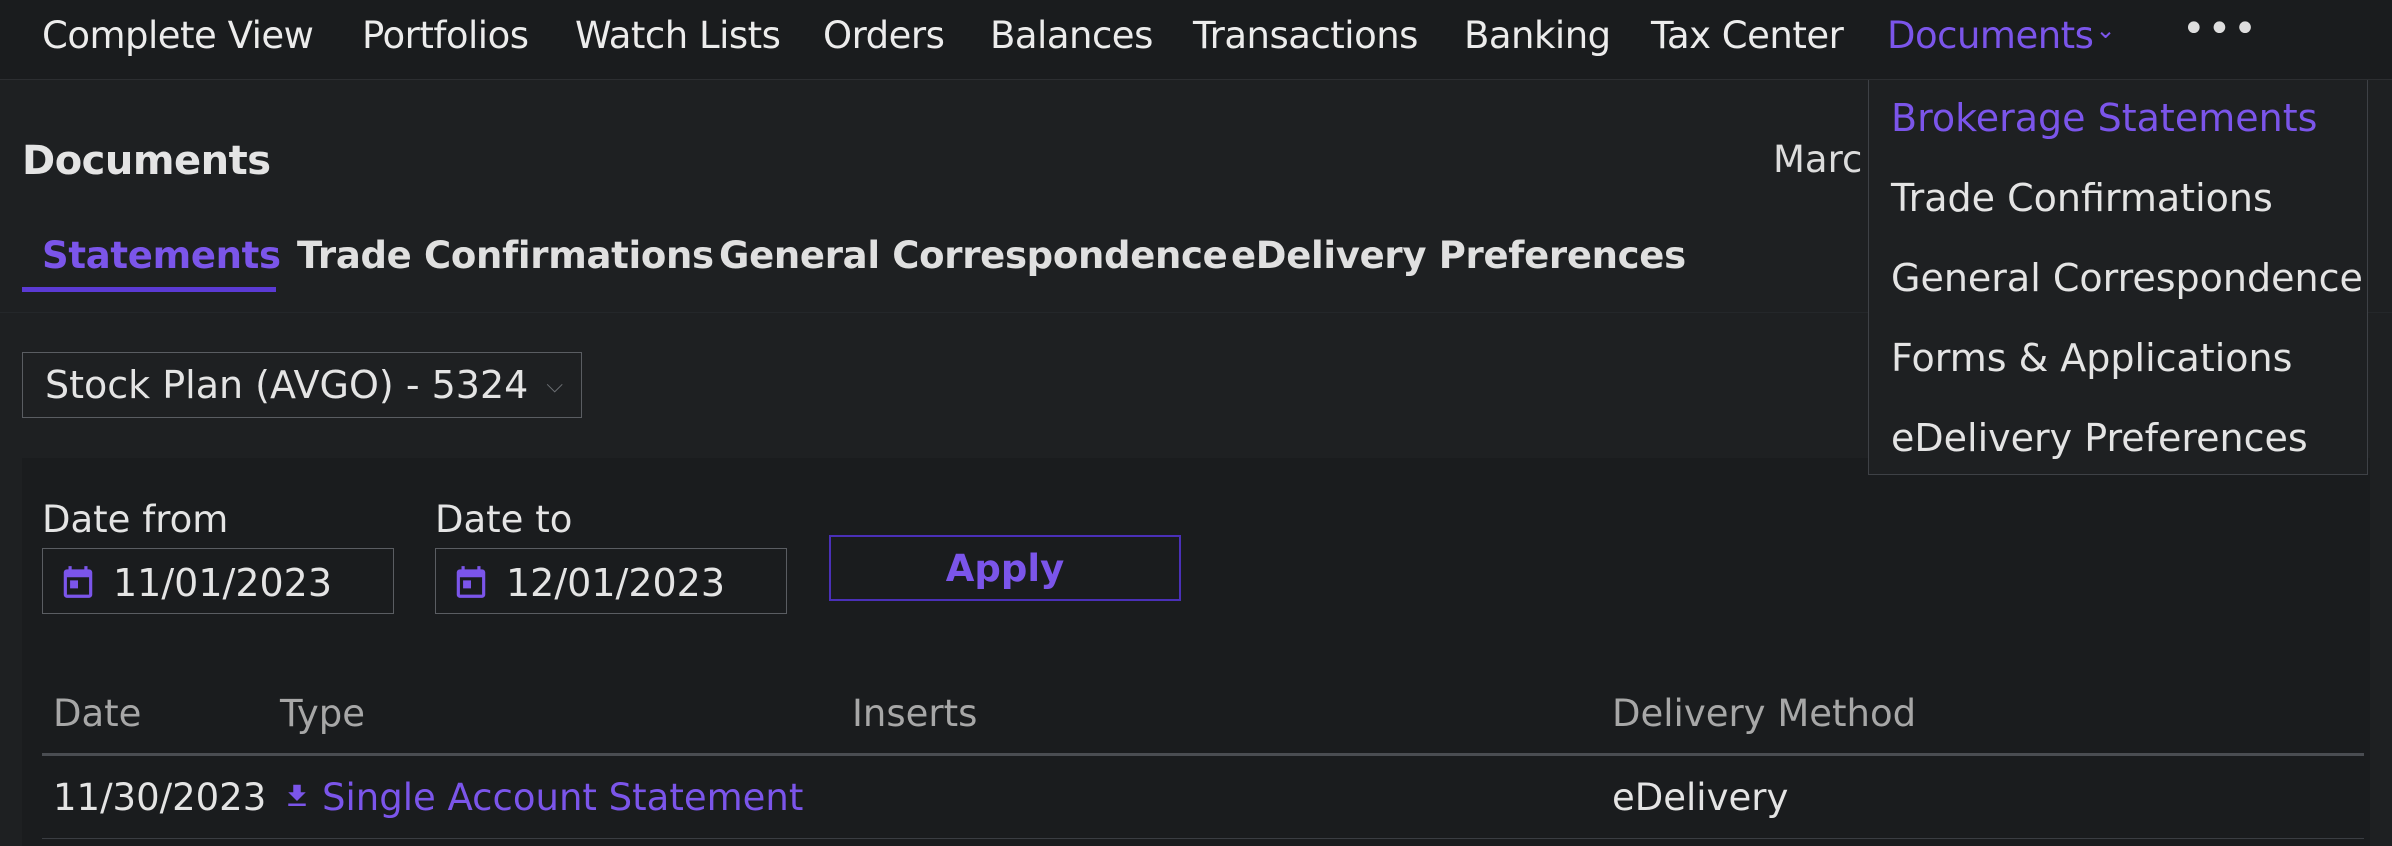  Describe the element at coordinates (1990, 35) in the screenshot. I see `nav-documents-label: Documents` at that location.